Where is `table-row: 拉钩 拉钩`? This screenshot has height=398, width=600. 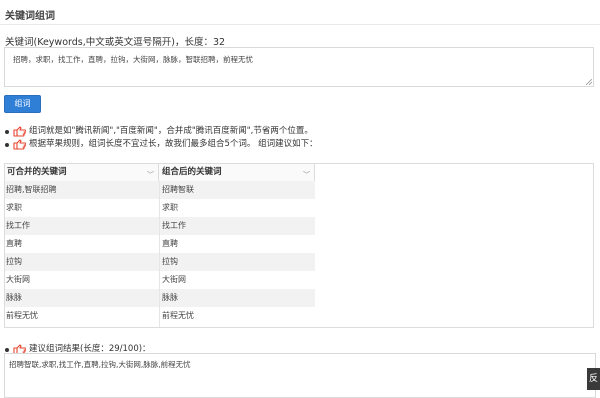 table-row: 拉钩 拉钩 is located at coordinates (160, 262).